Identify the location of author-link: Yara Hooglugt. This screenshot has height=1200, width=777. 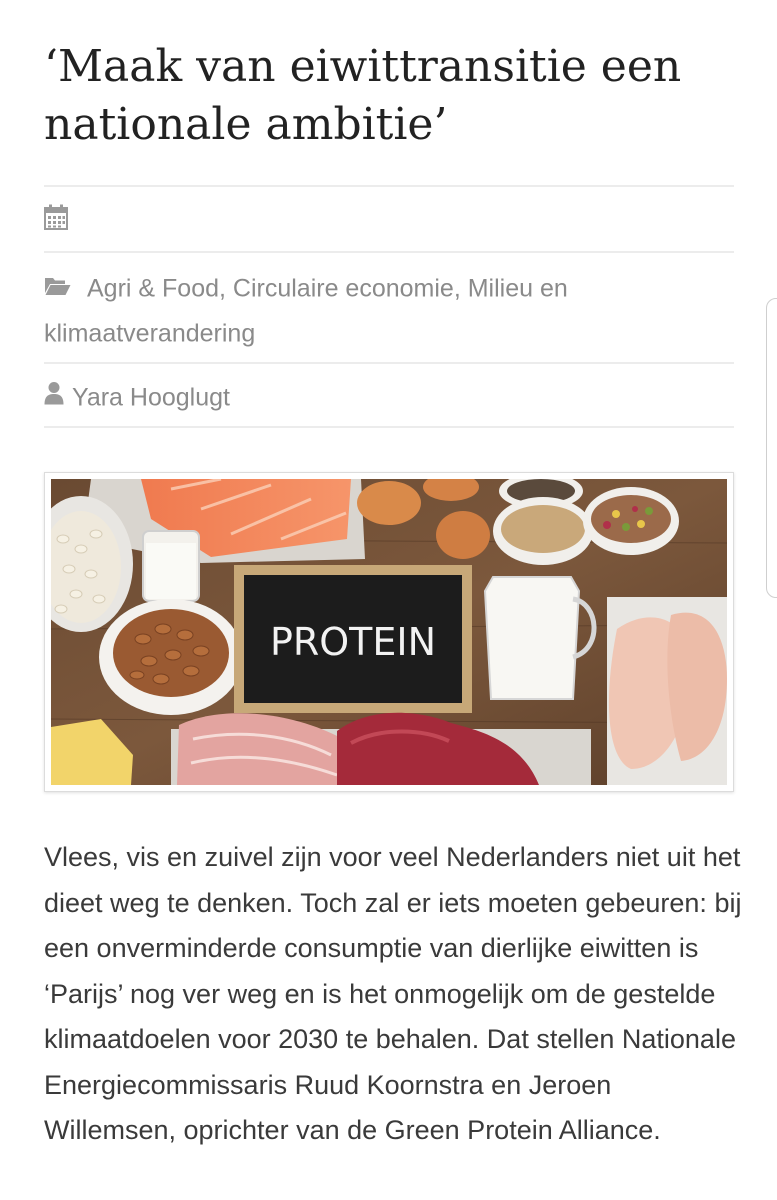
(151, 397).